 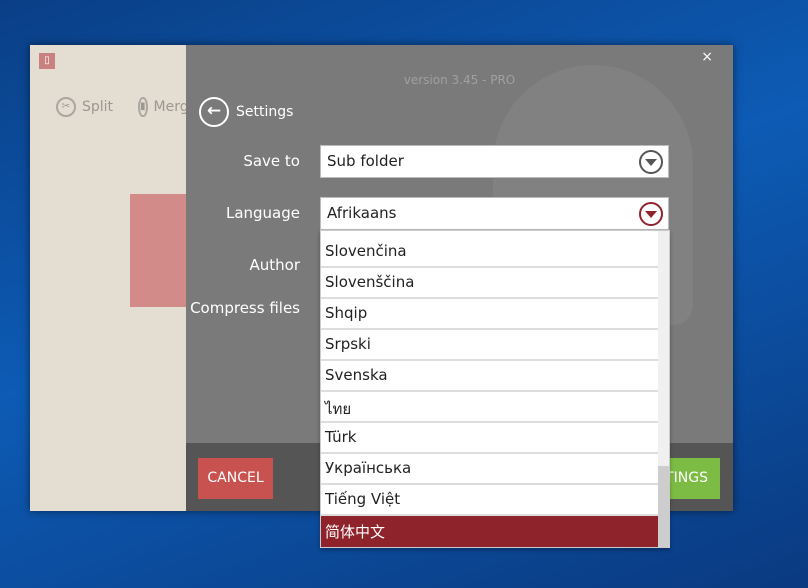 What do you see at coordinates (265, 112) in the screenshot?
I see `settings-title: Settings` at bounding box center [265, 112].